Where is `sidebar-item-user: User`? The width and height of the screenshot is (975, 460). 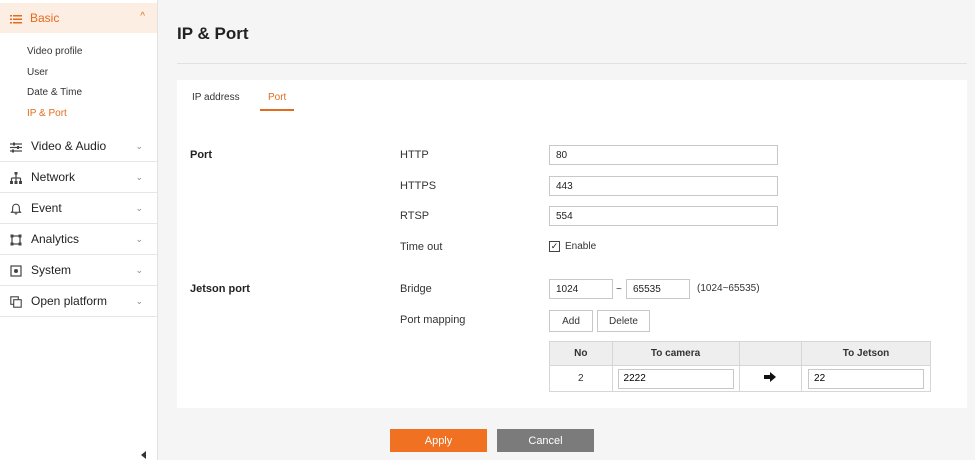 sidebar-item-user: User is located at coordinates (37, 72).